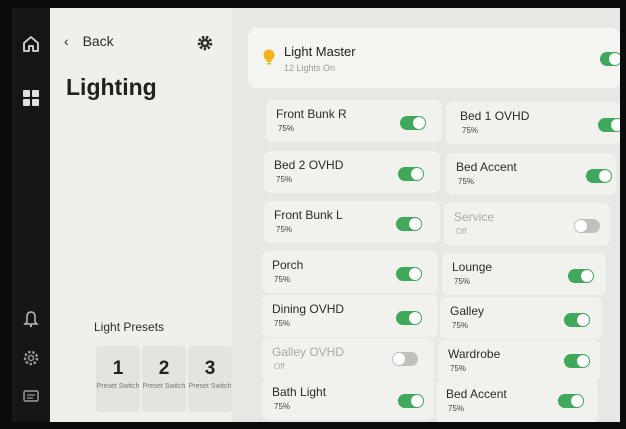 Image resolution: width=626 pixels, height=429 pixels. What do you see at coordinates (31, 44) in the screenshot?
I see `home-icon` at bounding box center [31, 44].